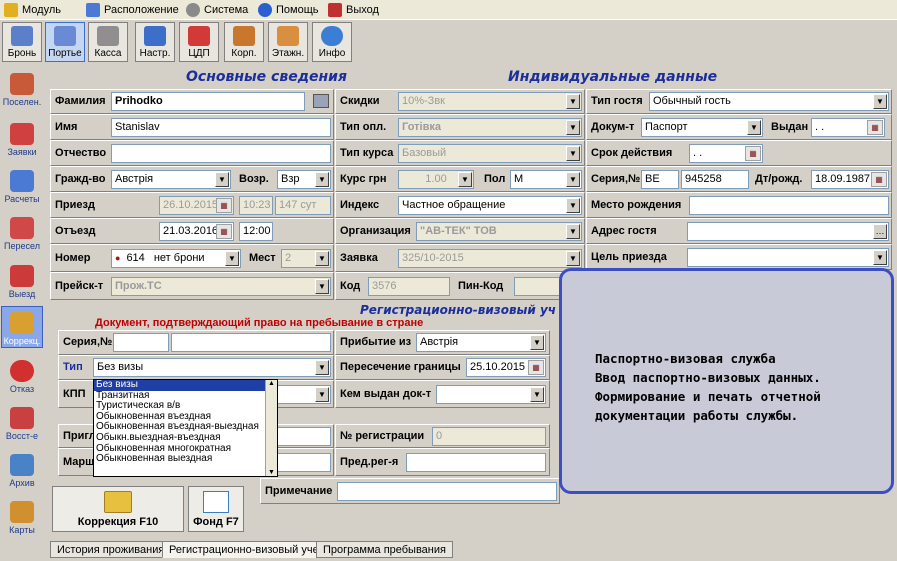 This screenshot has height=561, width=897. Describe the element at coordinates (490, 205) in the screenshot. I see `index-select: Частное обращение ▼` at that location.